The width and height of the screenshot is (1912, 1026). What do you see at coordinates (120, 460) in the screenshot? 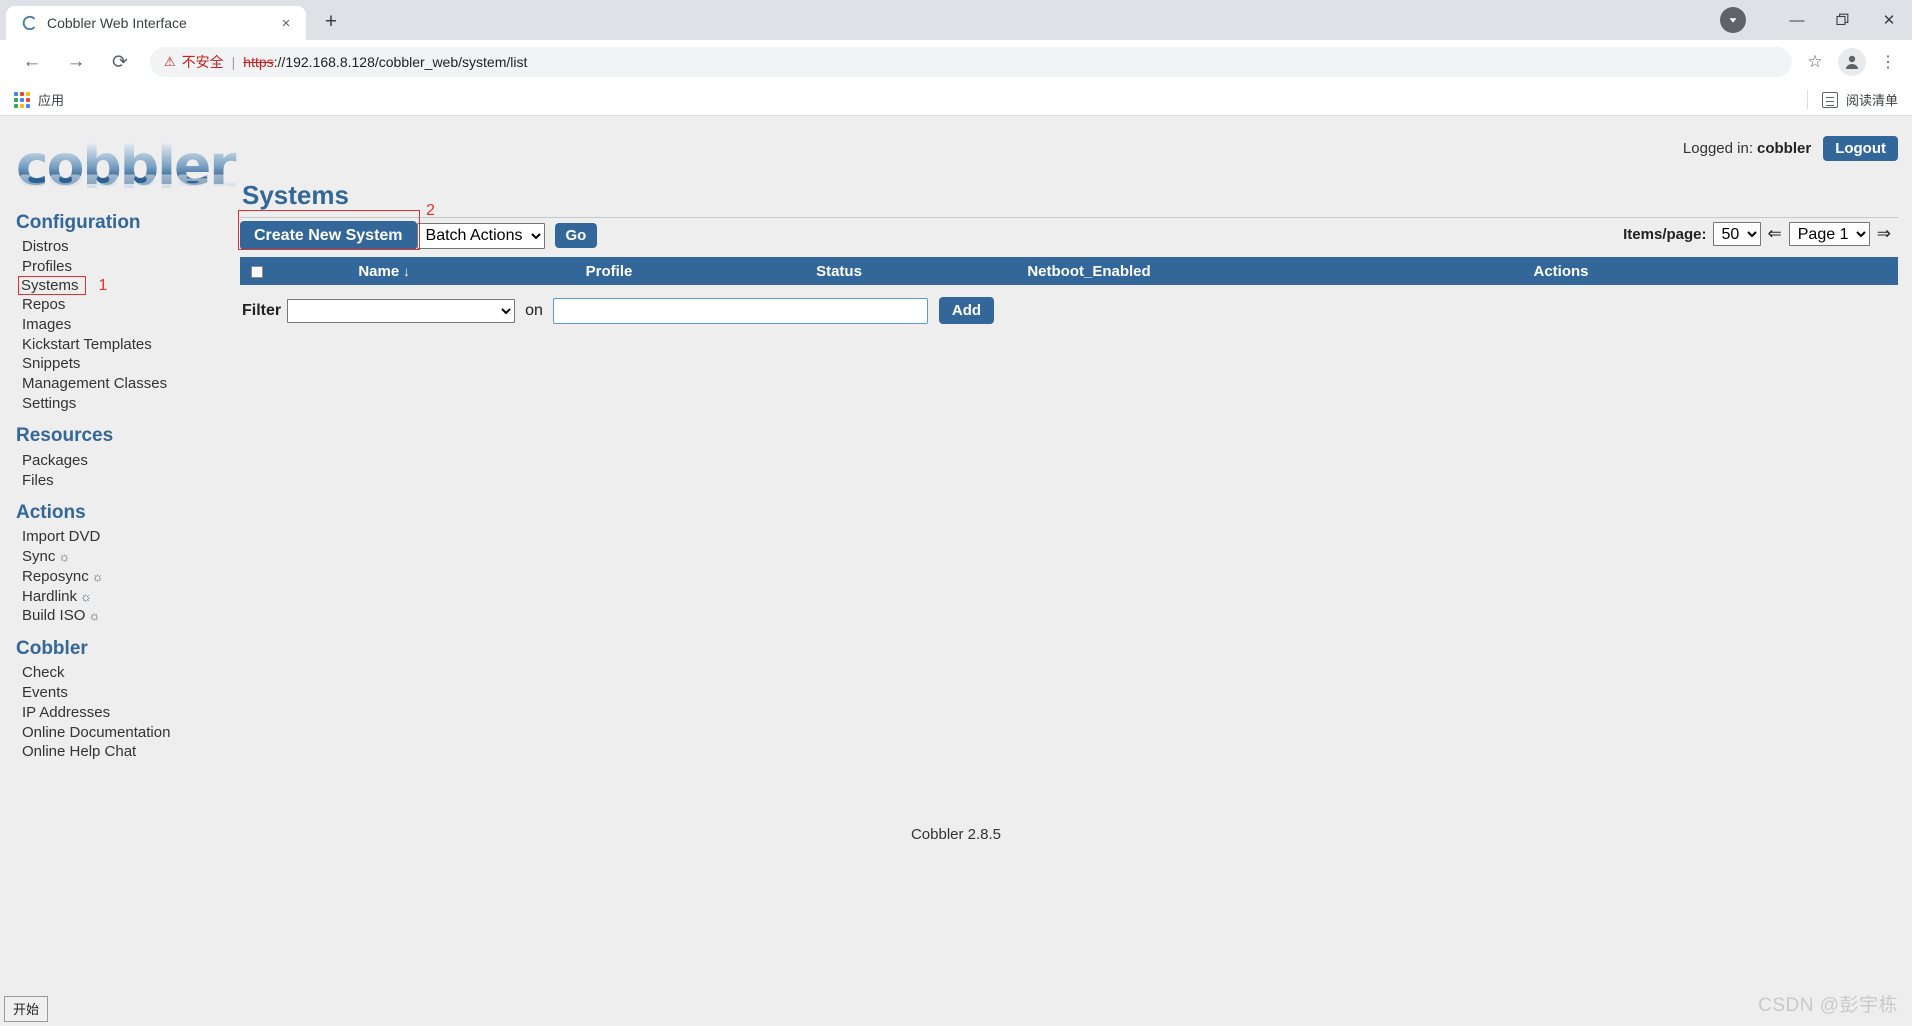
I see `sidebar-item-packages-row: Packages` at bounding box center [120, 460].